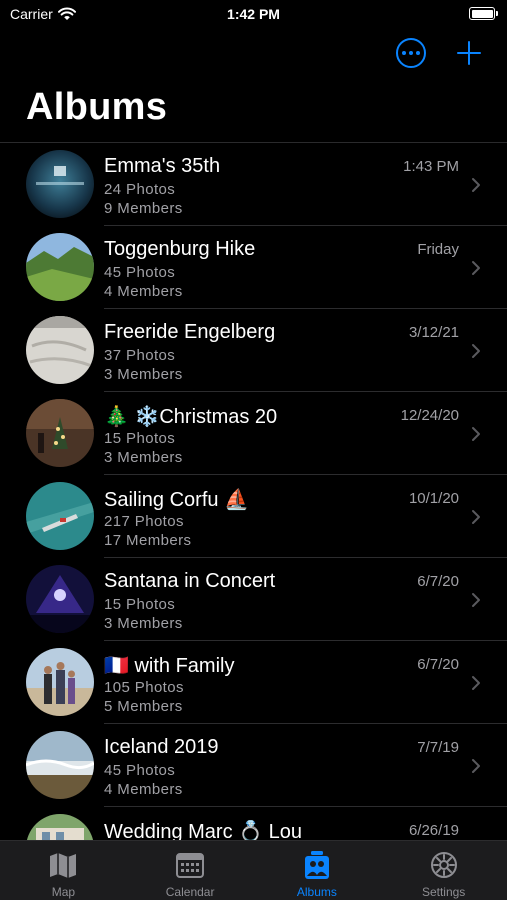  I want to click on tab-settings: Settings, so click(443, 870).